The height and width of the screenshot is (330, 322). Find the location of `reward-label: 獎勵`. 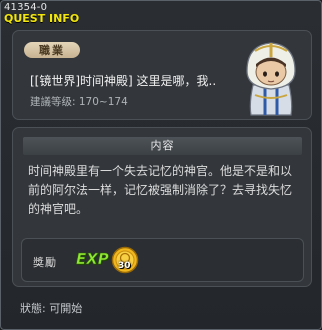

reward-label: 獎勵 is located at coordinates (45, 262).